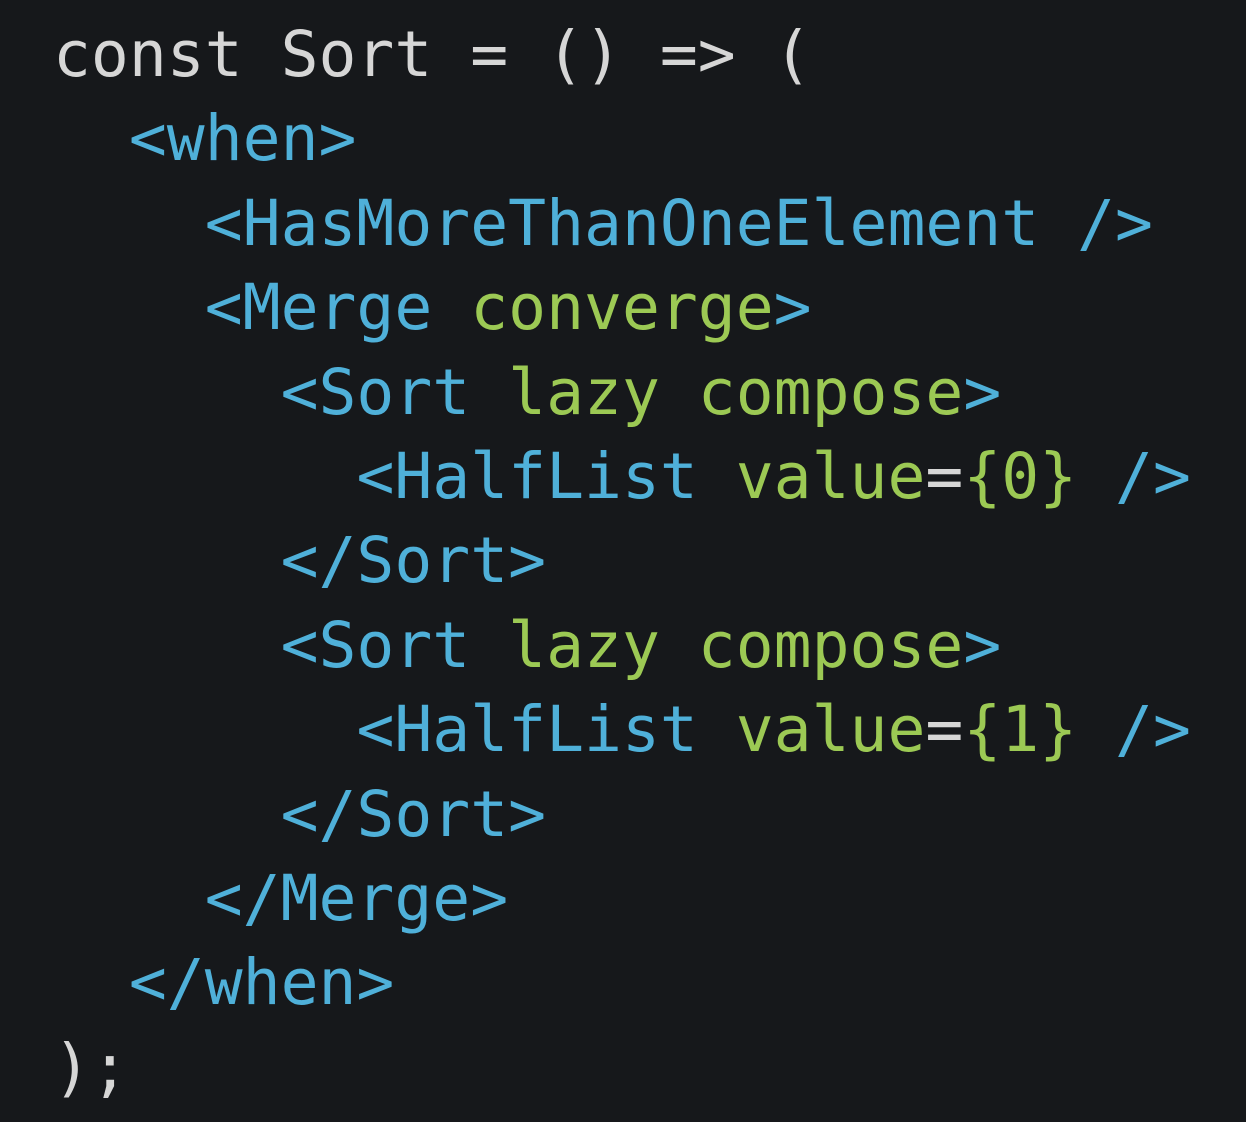  Describe the element at coordinates (261, 983) in the screenshot. I see `code-token-tag: </when>` at that location.